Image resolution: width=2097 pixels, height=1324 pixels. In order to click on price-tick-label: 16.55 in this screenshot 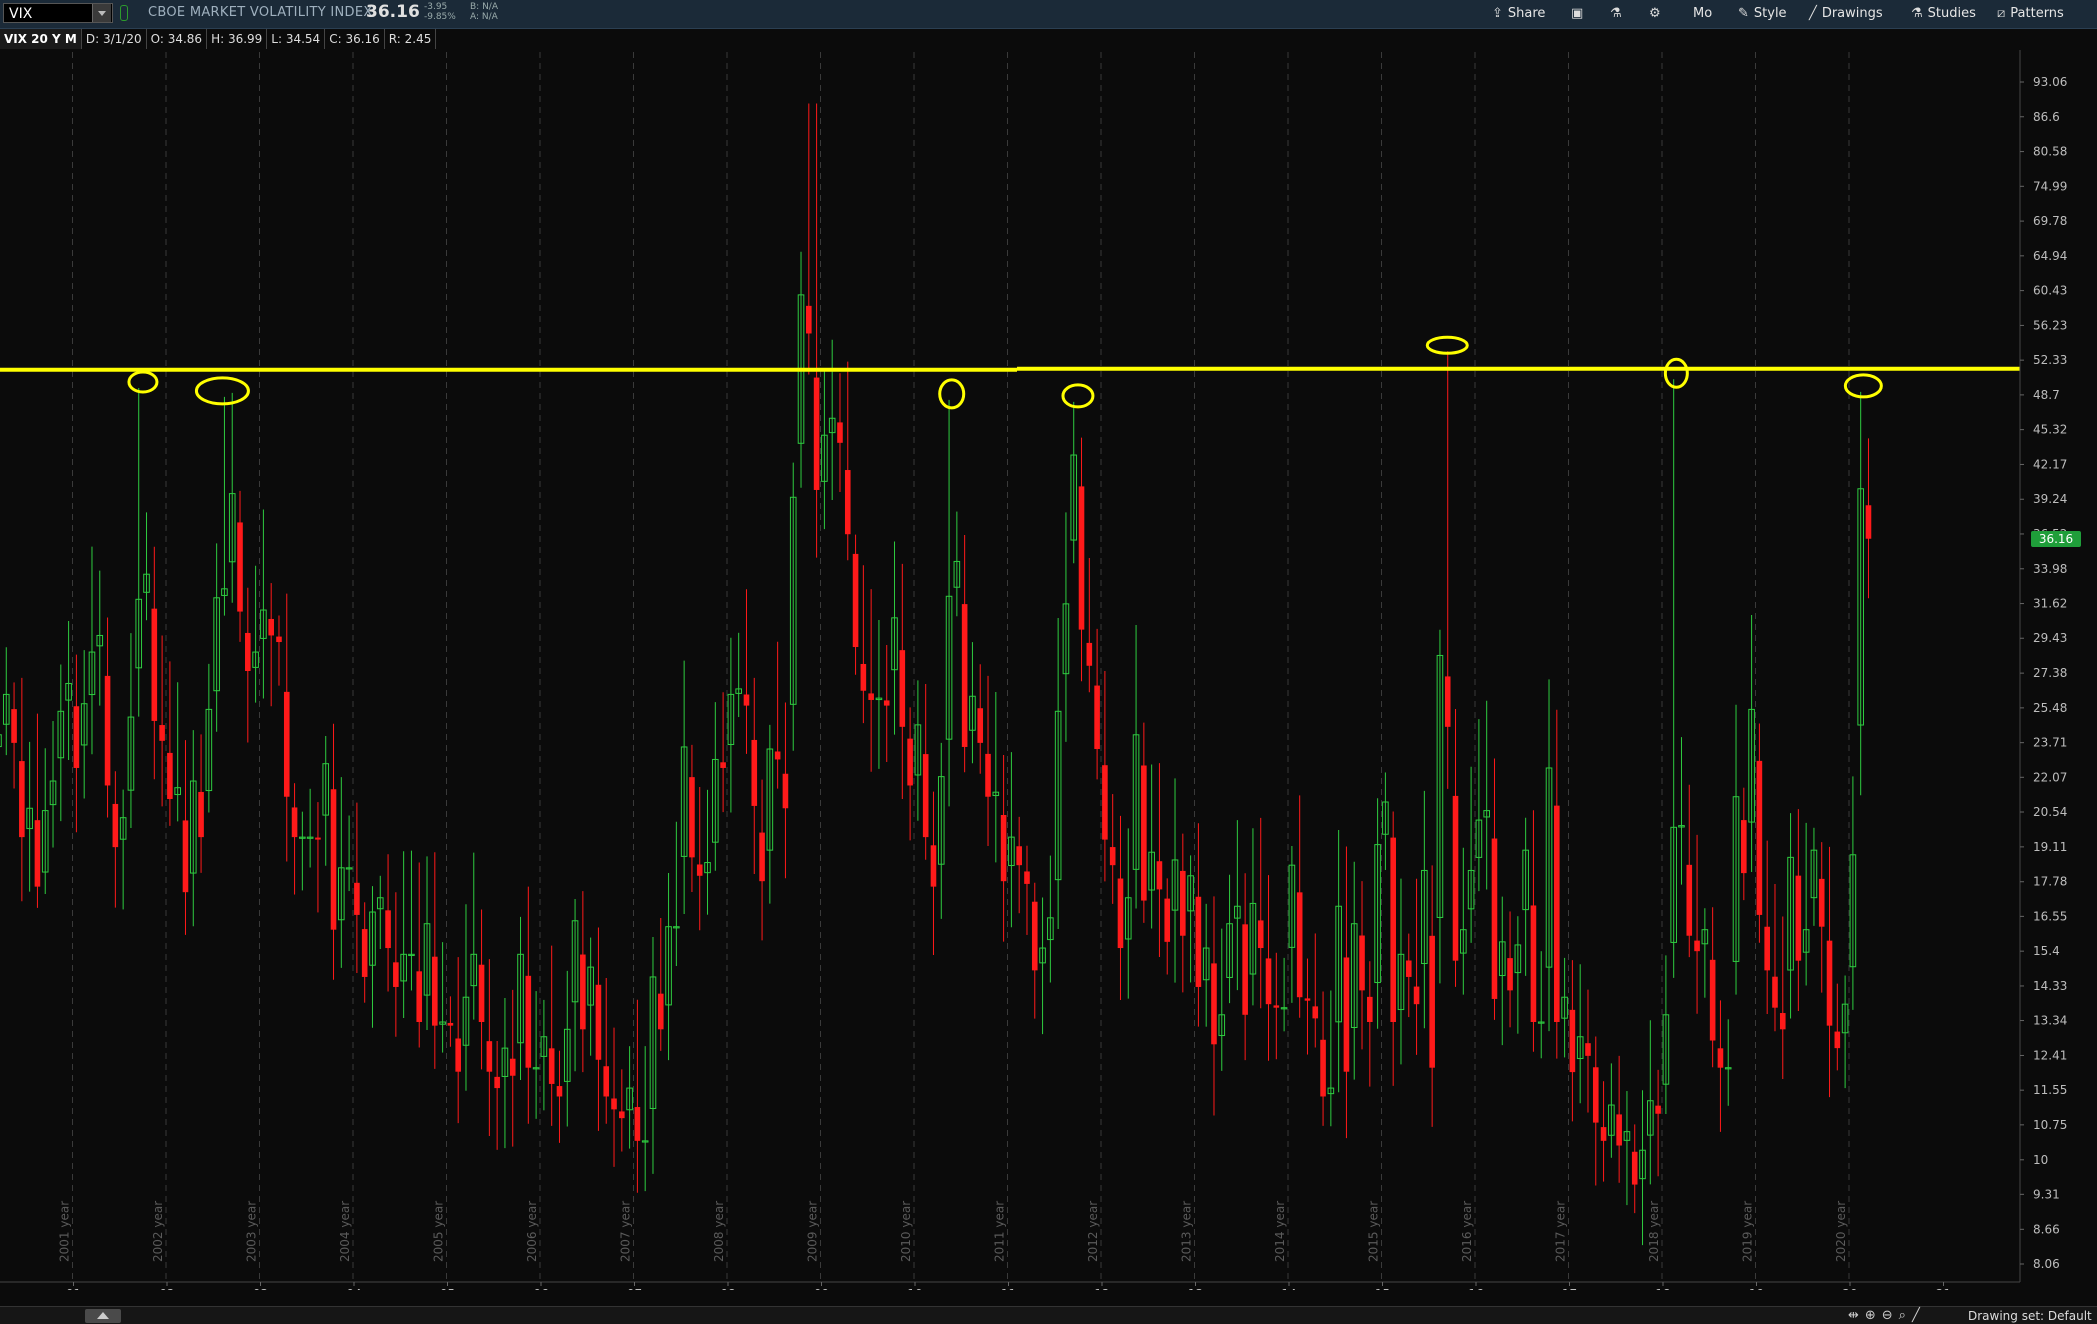, I will do `click(2050, 916)`.